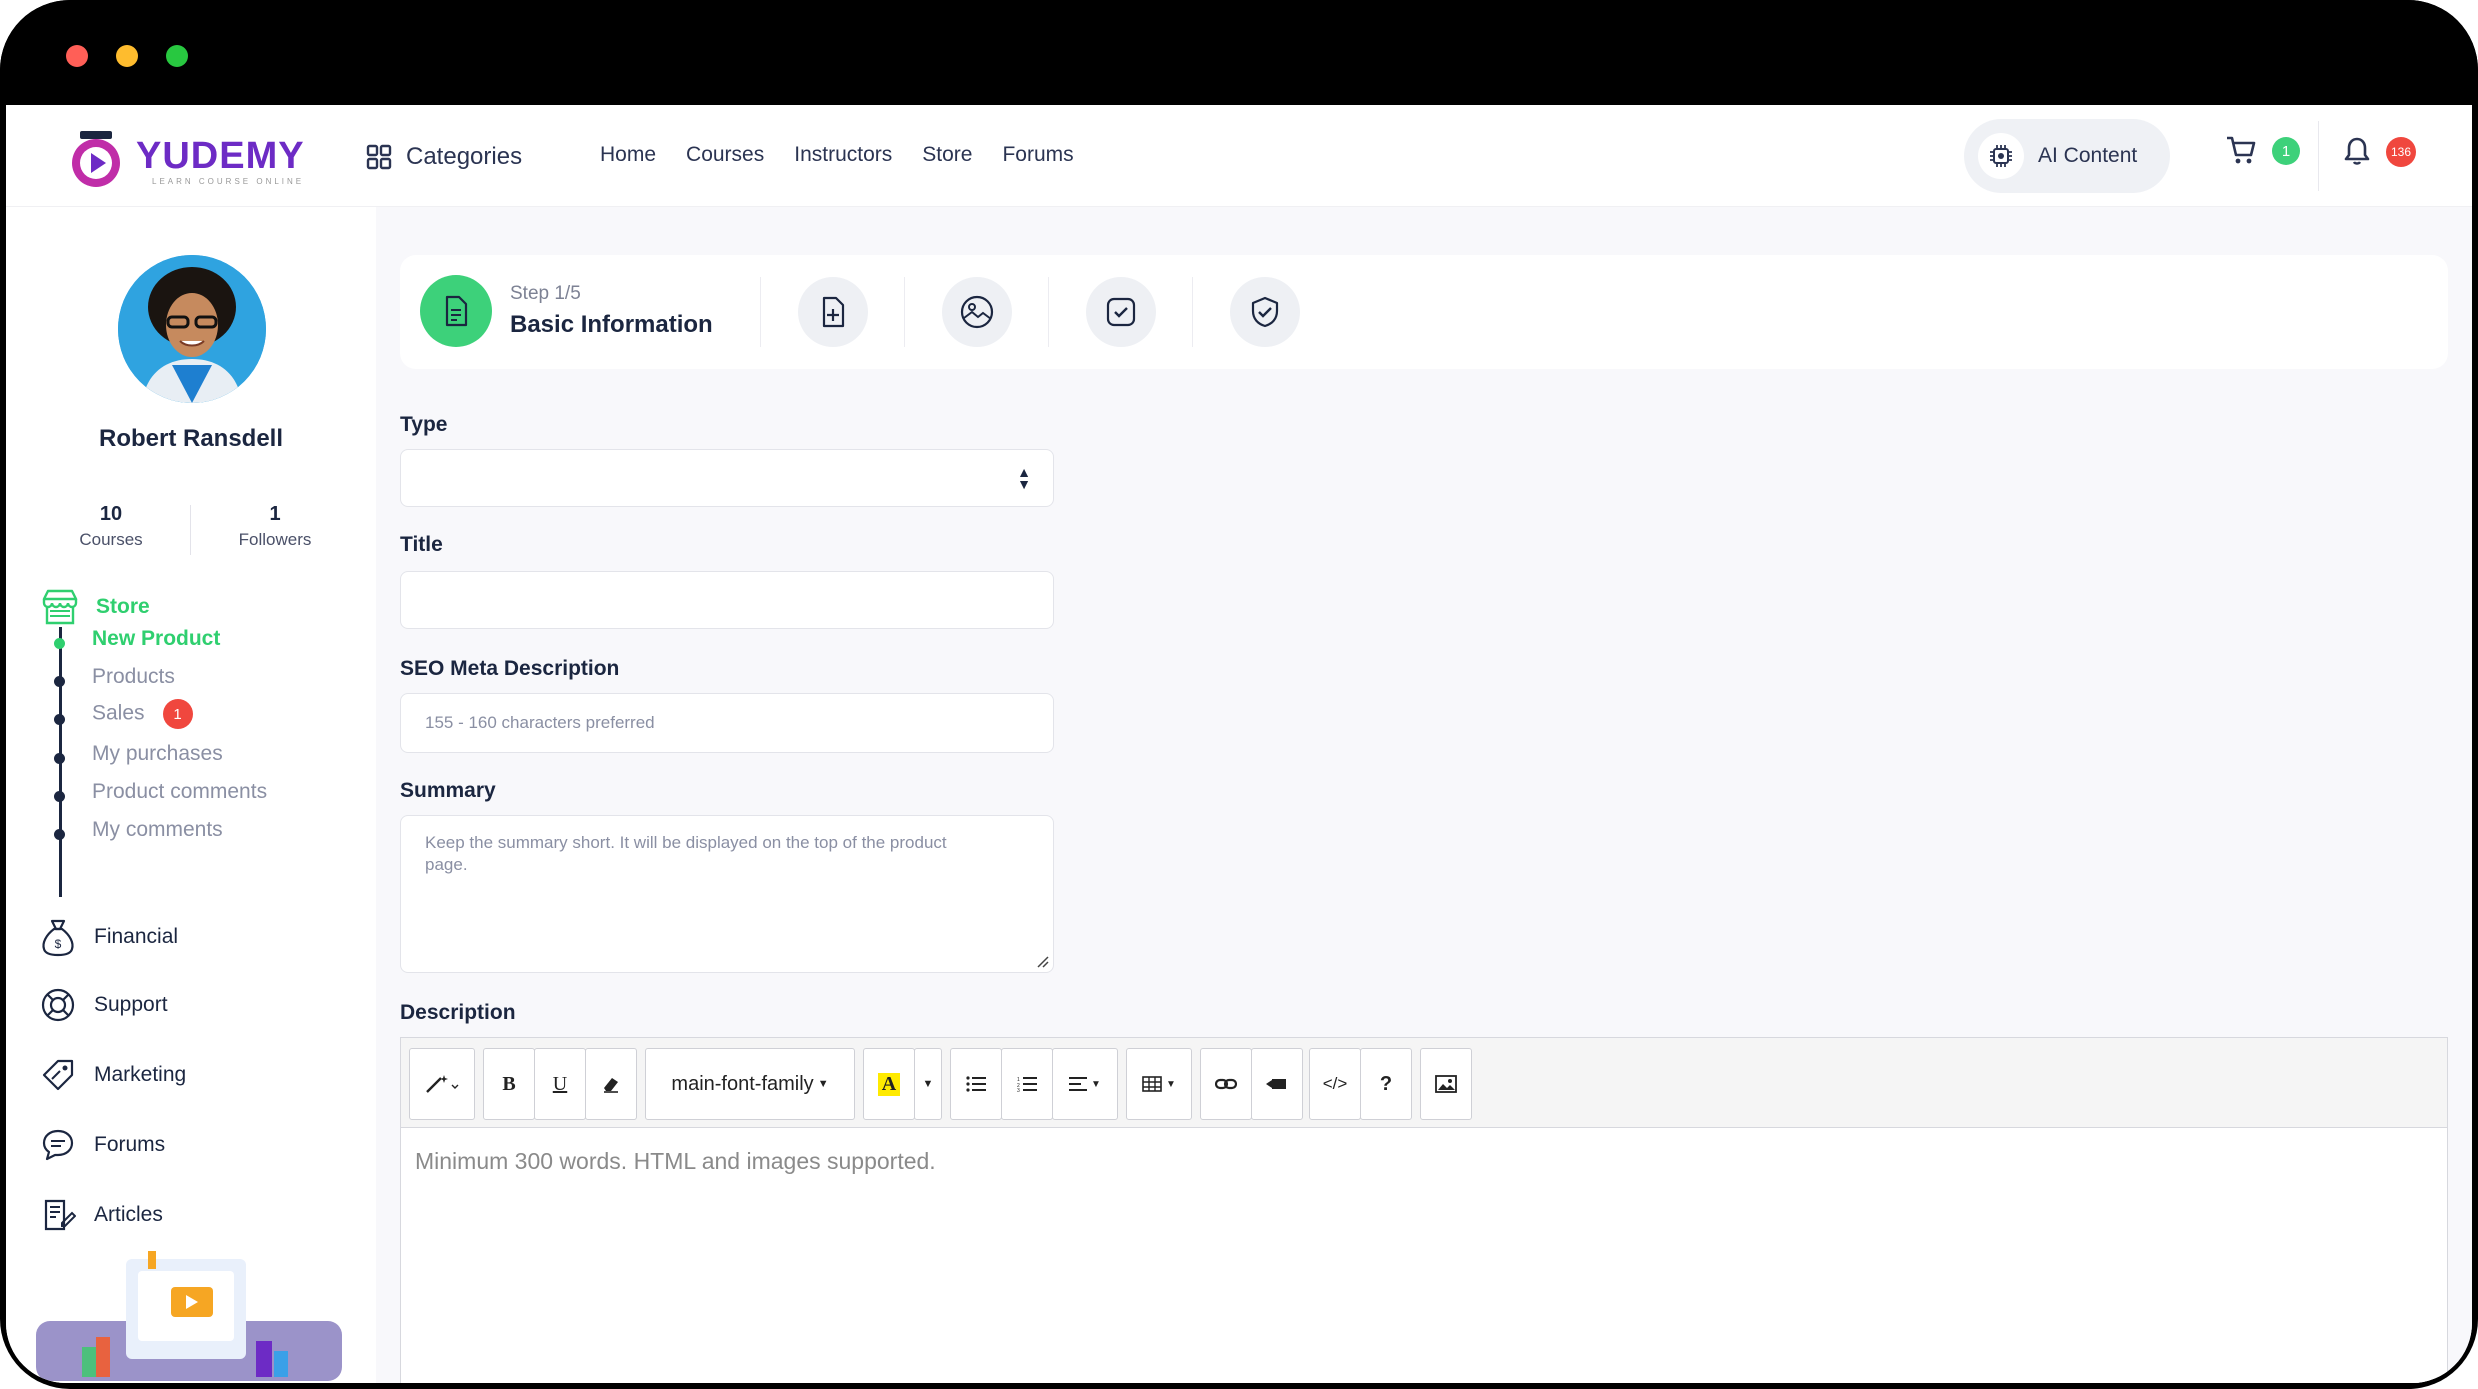 The height and width of the screenshot is (1389, 2478). I want to click on file-text-icon, so click(456, 311).